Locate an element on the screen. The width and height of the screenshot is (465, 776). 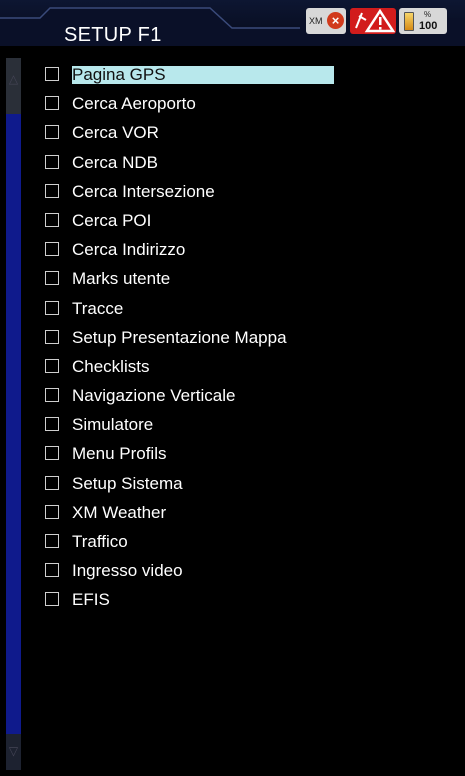
scroll-track is located at coordinates (13, 424).